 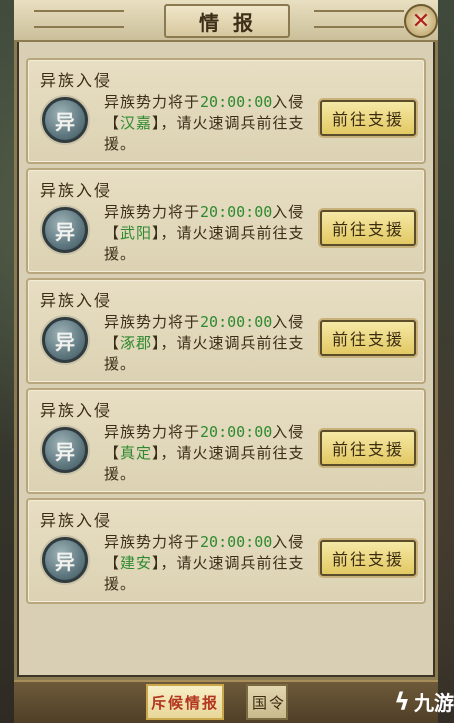 I want to click on watermark-text: 九游, so click(x=434, y=703).